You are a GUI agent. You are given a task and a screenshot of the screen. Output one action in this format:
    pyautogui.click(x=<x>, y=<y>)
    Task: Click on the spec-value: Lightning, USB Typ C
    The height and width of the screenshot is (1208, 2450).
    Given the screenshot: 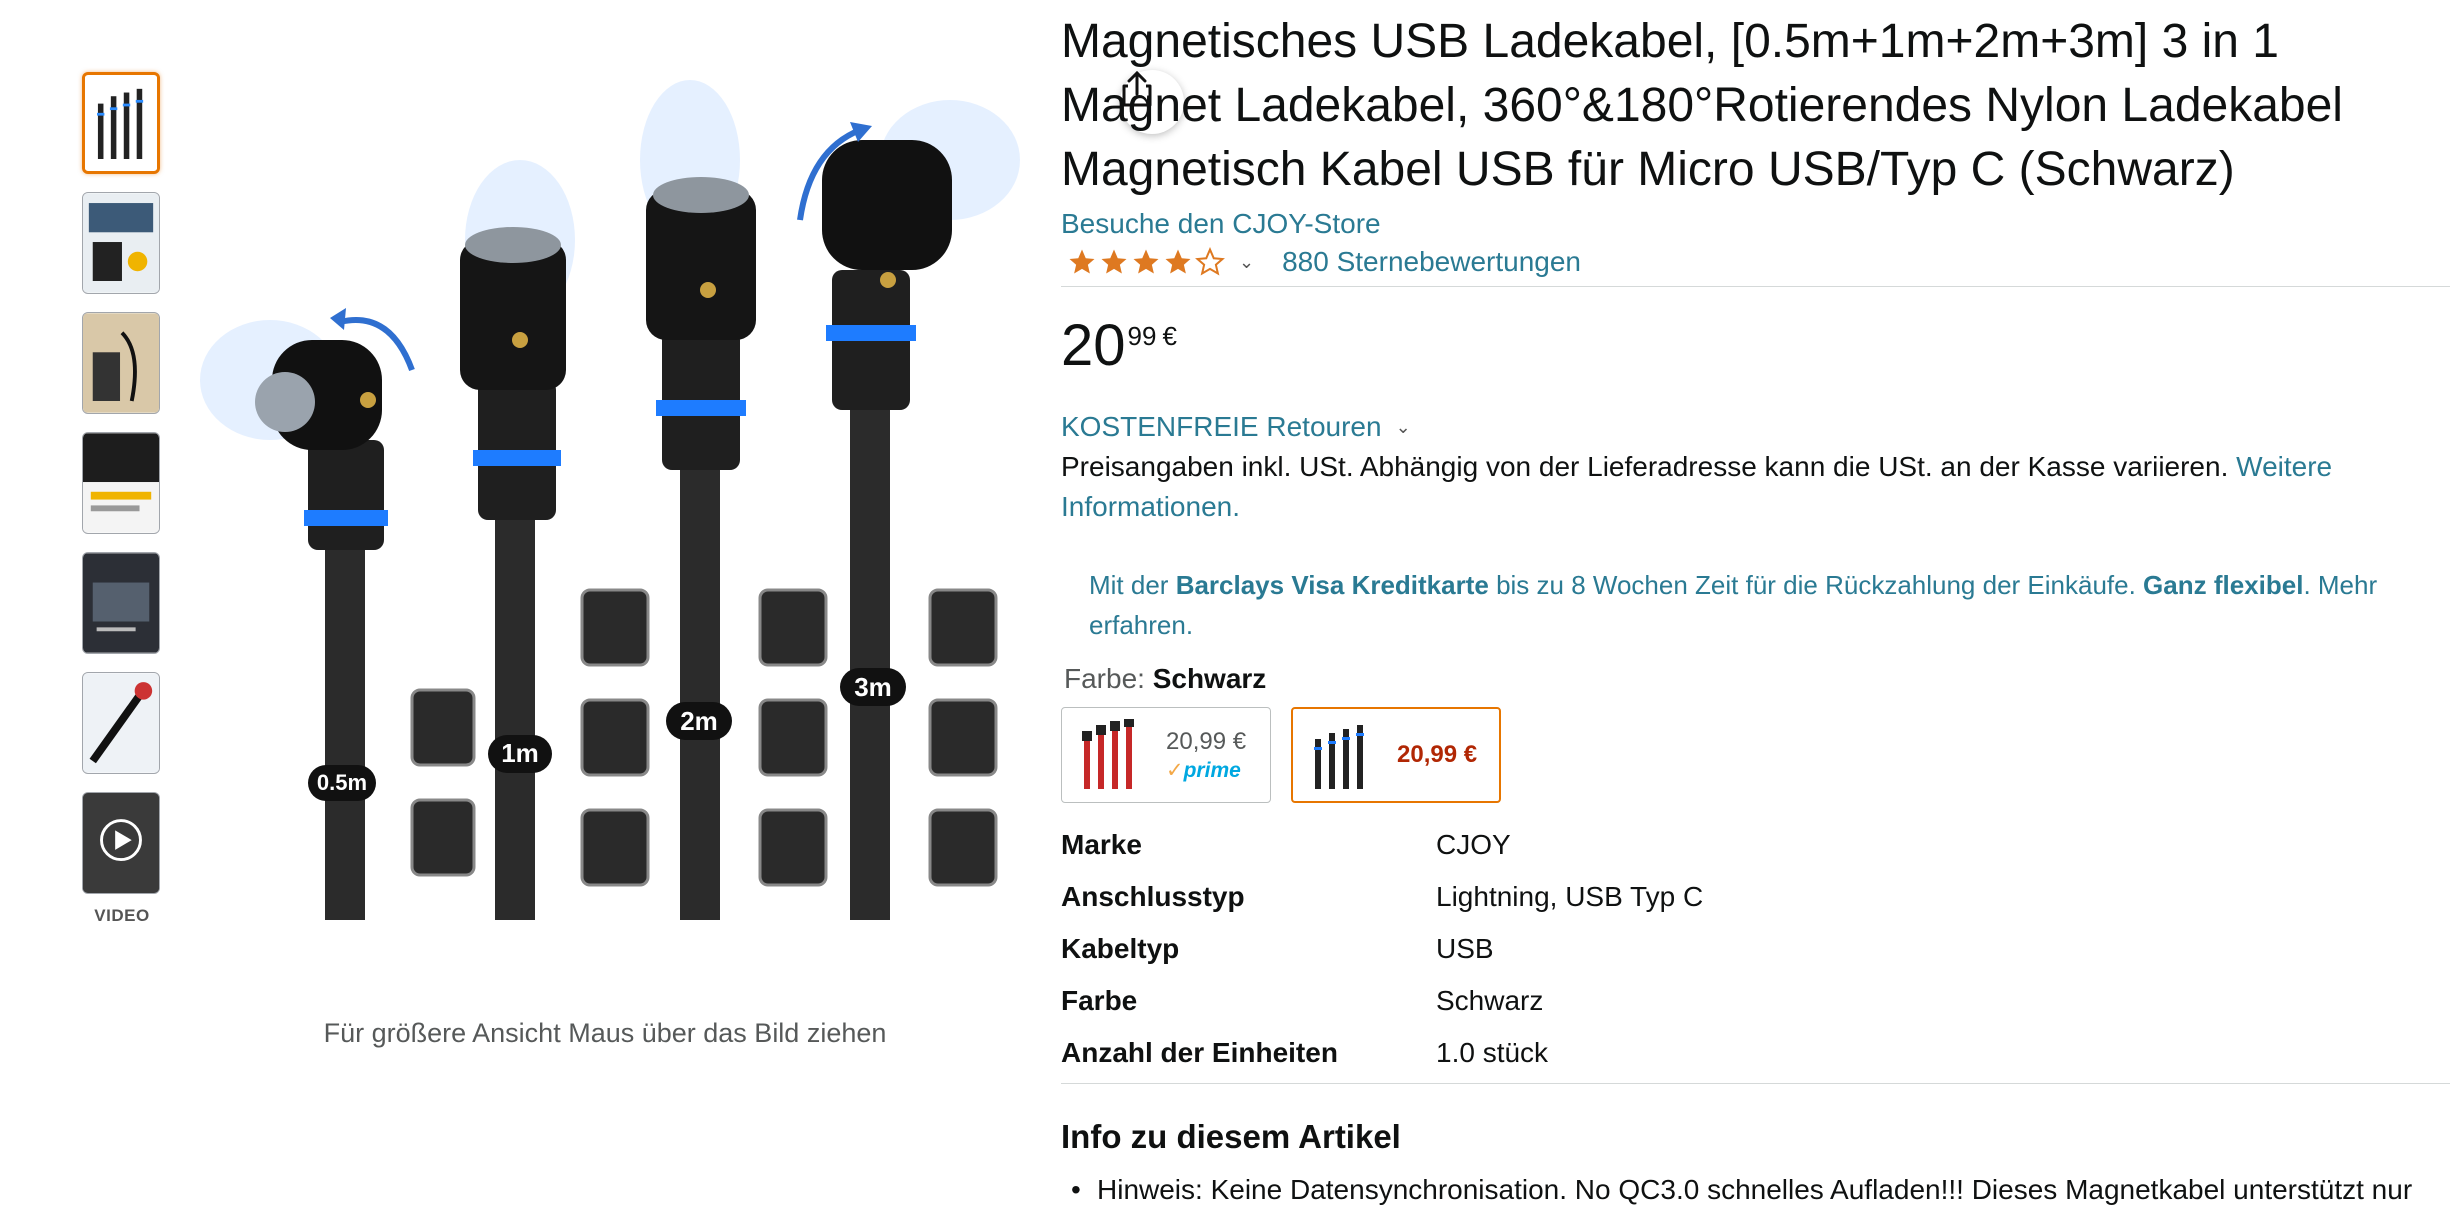 What is the action you would take?
    pyautogui.click(x=1570, y=896)
    